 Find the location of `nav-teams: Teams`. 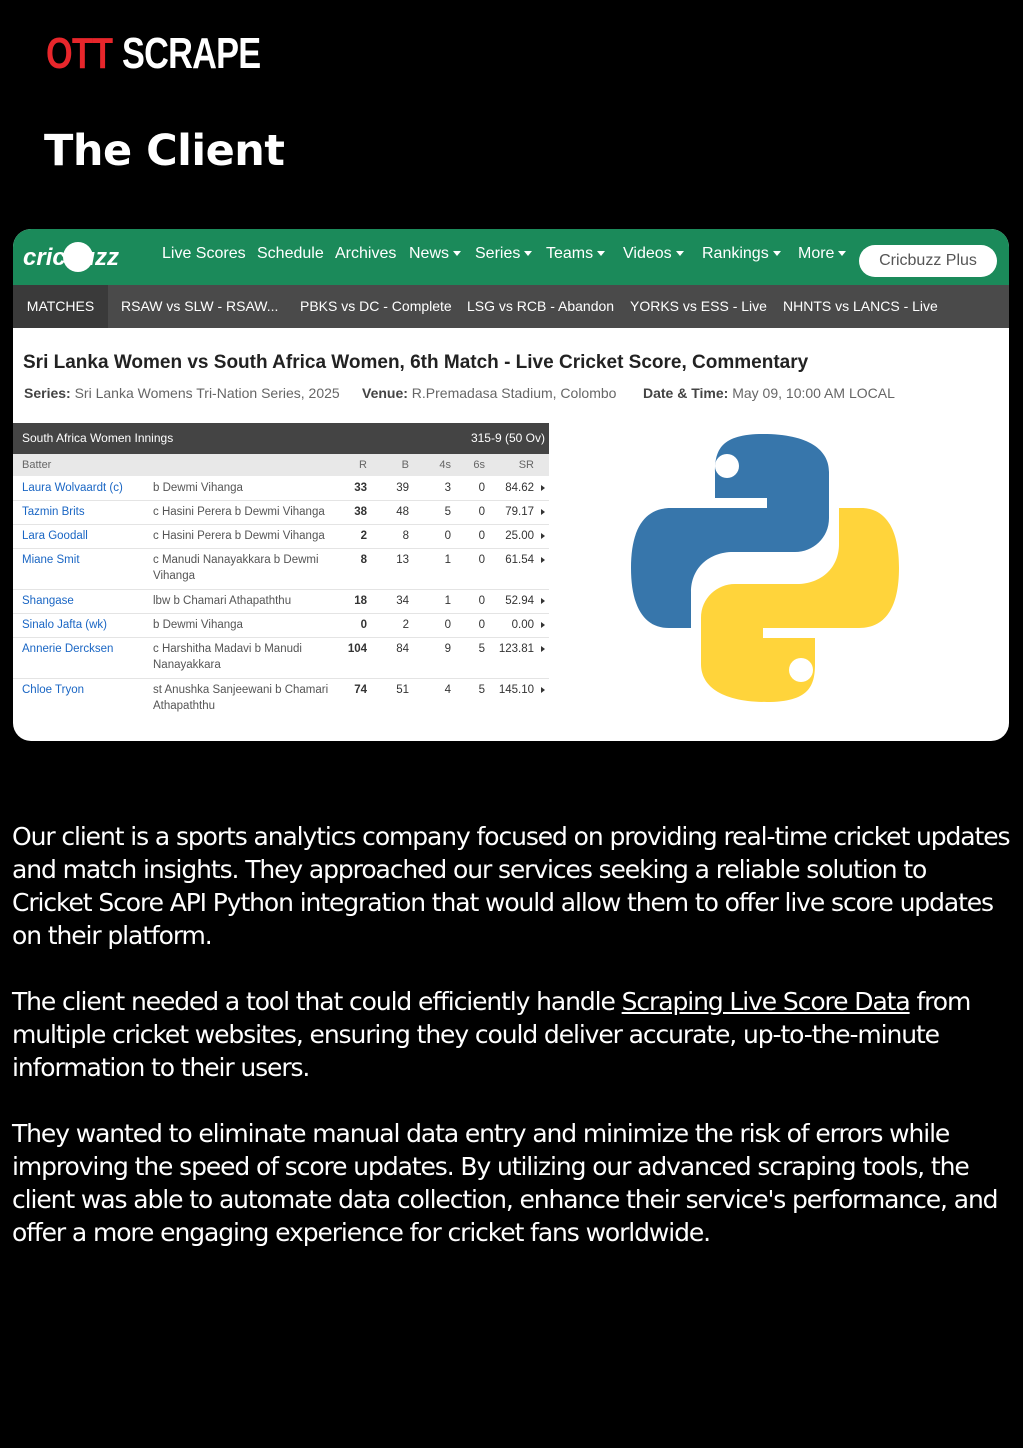

nav-teams: Teams is located at coordinates (576, 253).